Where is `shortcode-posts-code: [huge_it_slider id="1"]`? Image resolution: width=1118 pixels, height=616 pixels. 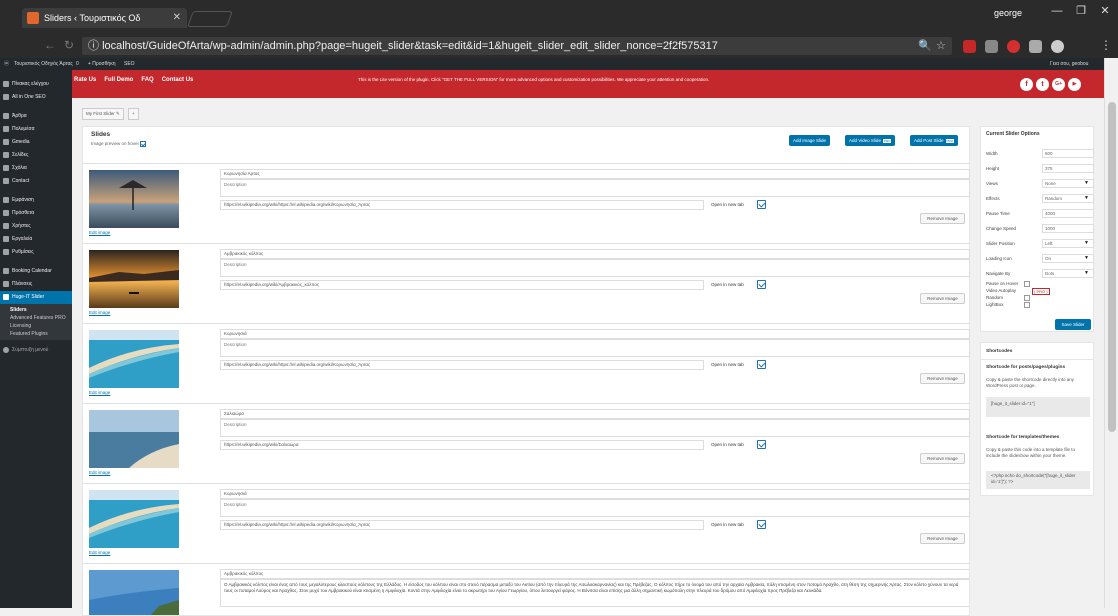 shortcode-posts-code: [huge_it_slider id="1"] is located at coordinates (1038, 407).